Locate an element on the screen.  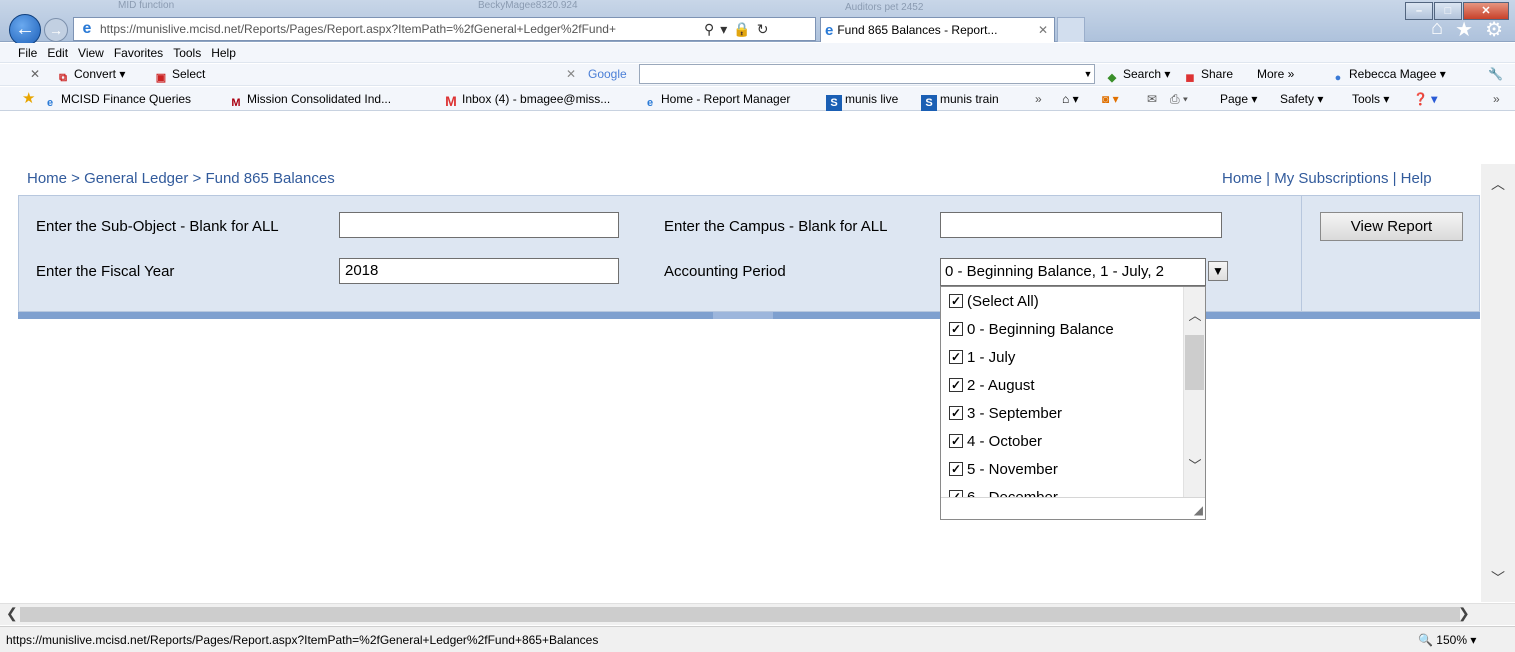
menu-tools: Tools is located at coordinates (187, 53).